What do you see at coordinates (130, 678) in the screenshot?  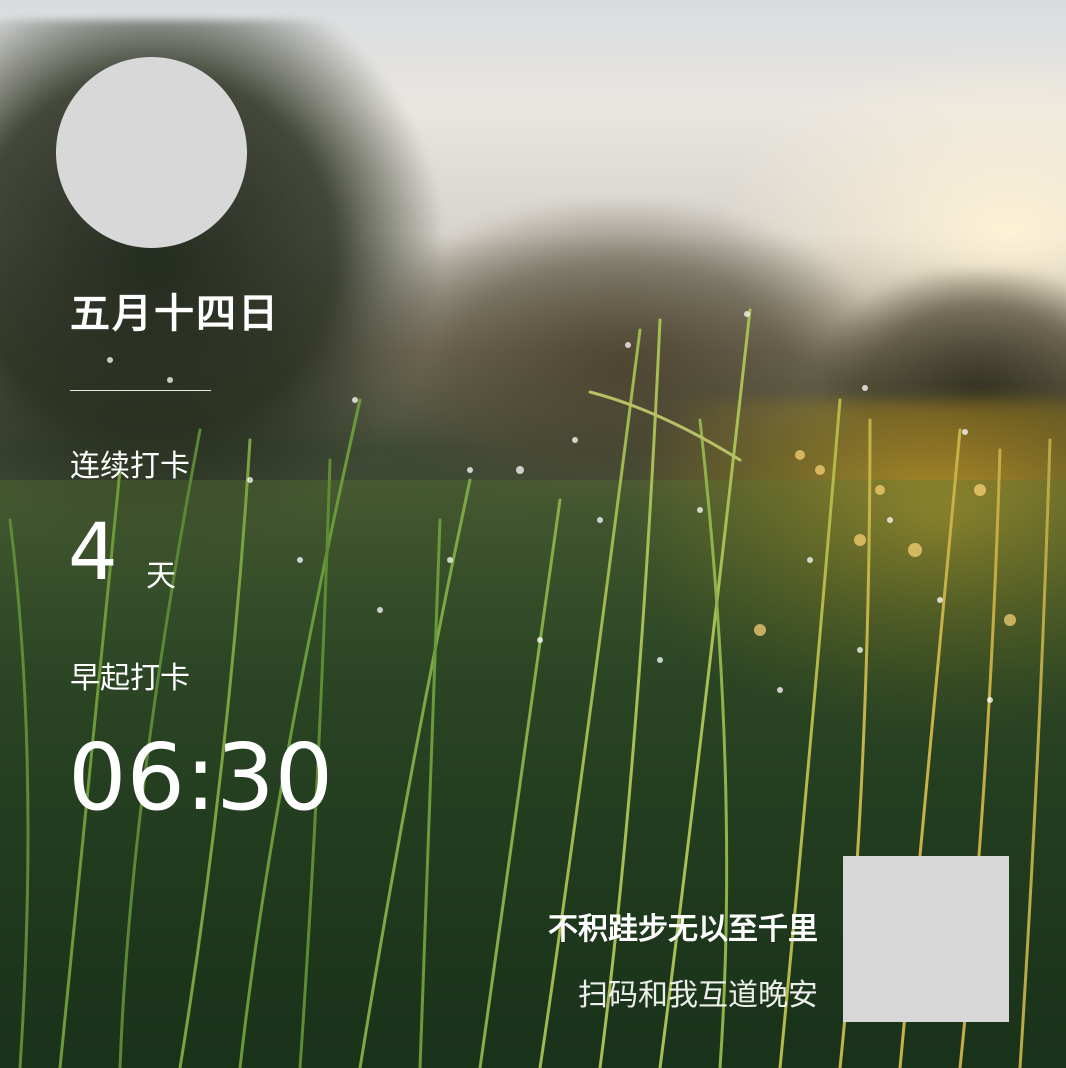 I see `early-checkin-label: 早起打卡` at bounding box center [130, 678].